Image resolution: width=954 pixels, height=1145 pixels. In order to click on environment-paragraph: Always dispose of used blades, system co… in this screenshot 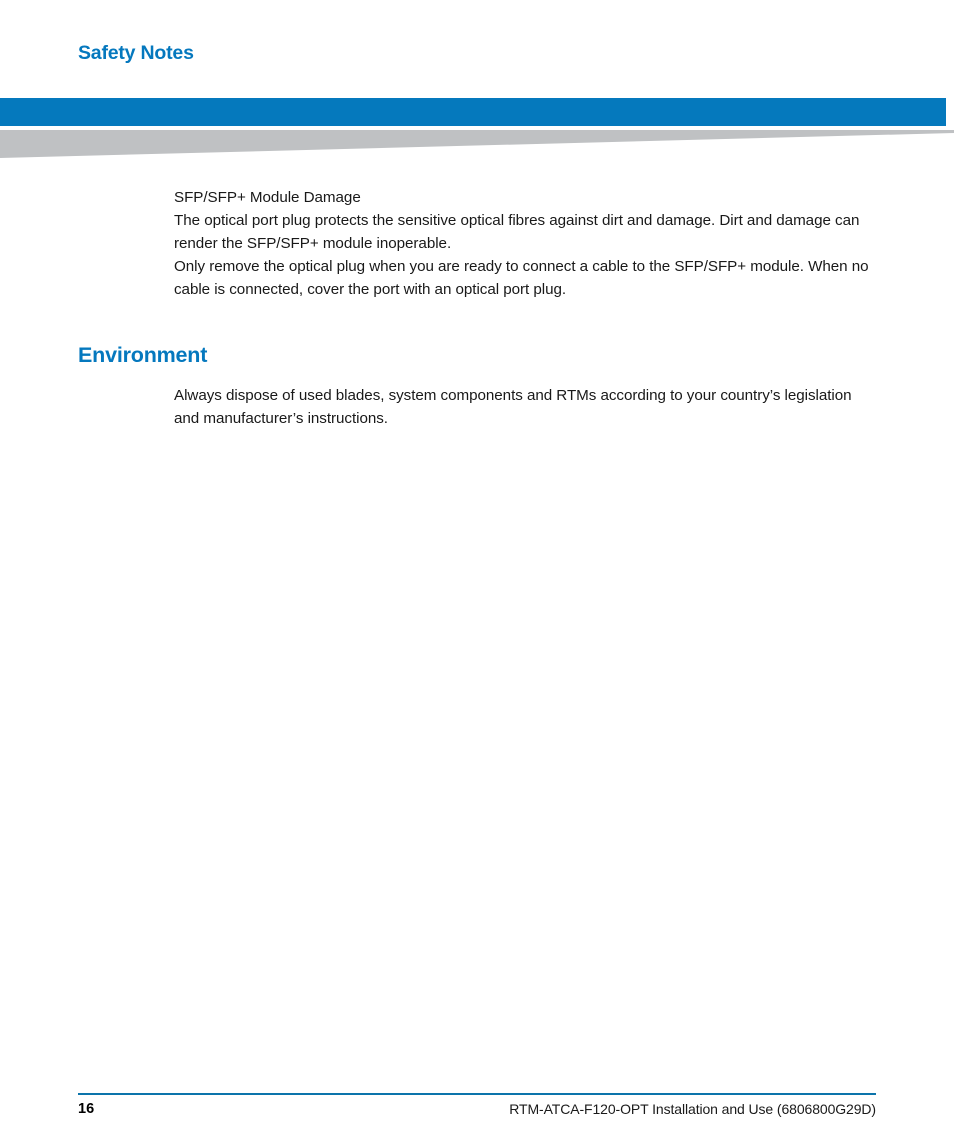, I will do `click(513, 407)`.